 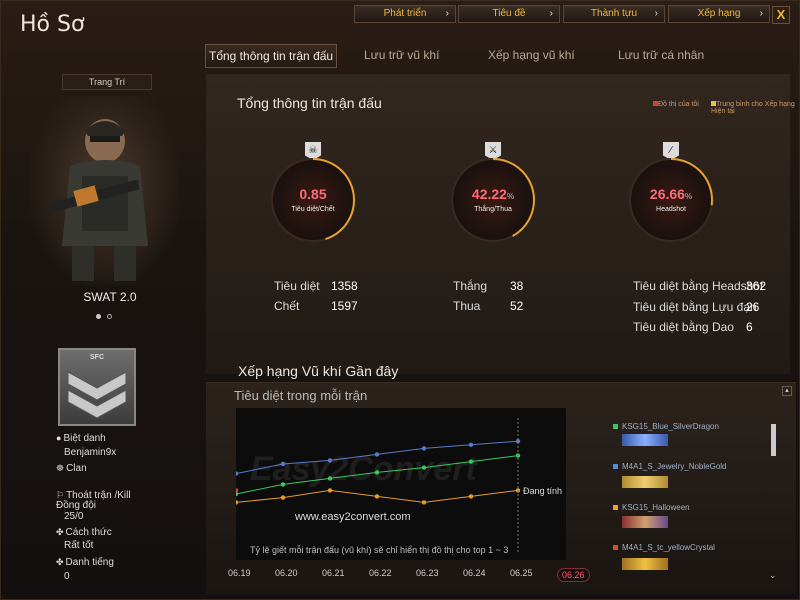 I want to click on character-portrait, so click(x=105, y=191).